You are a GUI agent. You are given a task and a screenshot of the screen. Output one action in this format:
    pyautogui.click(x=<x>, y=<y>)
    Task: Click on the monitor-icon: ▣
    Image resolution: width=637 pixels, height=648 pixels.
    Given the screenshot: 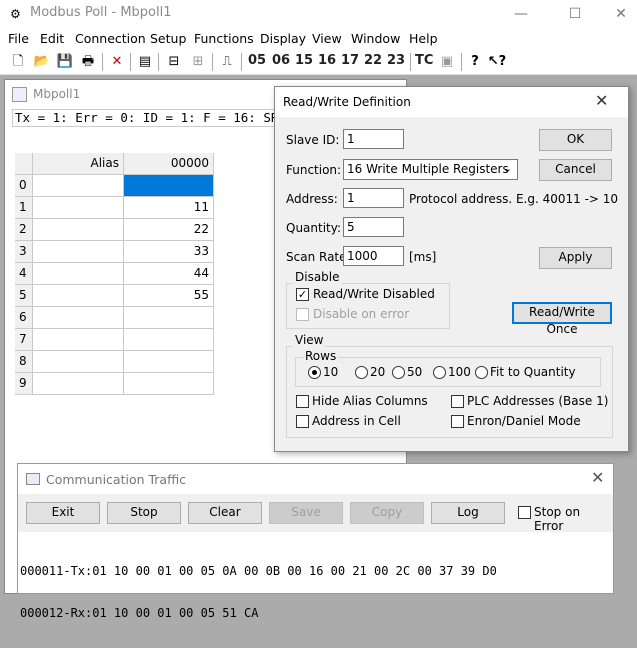 What is the action you would take?
    pyautogui.click(x=447, y=62)
    